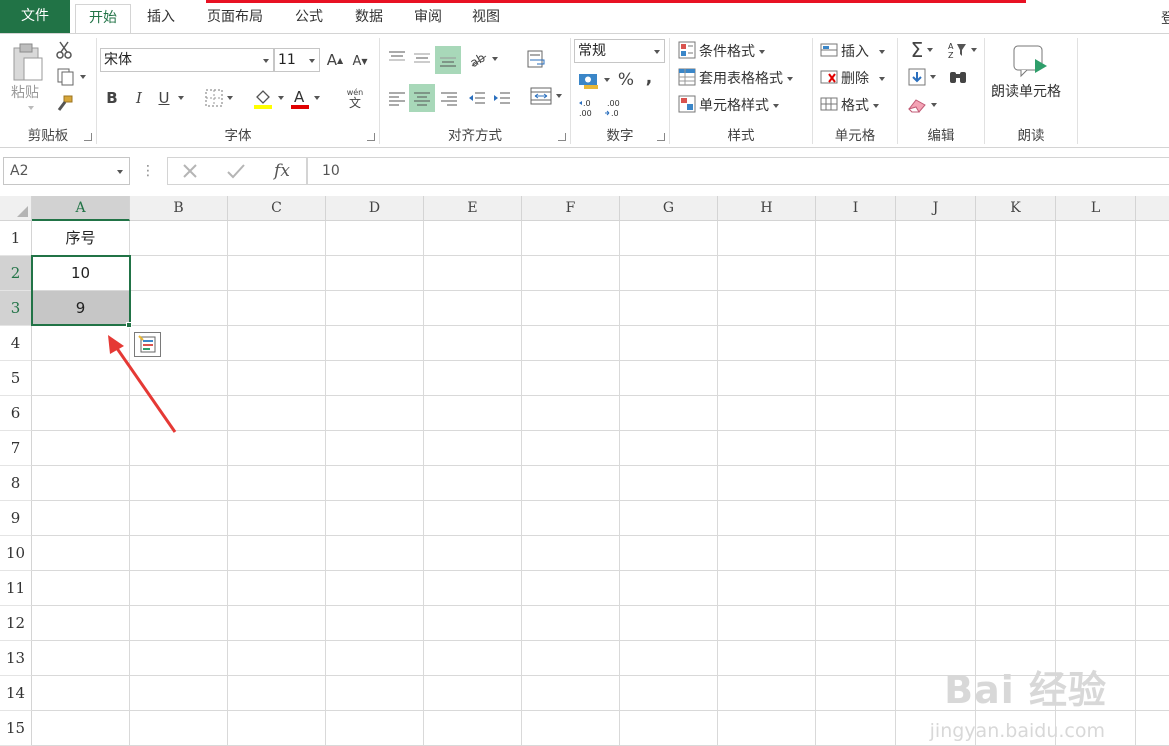  I want to click on tab-review: 审阅, so click(428, 18).